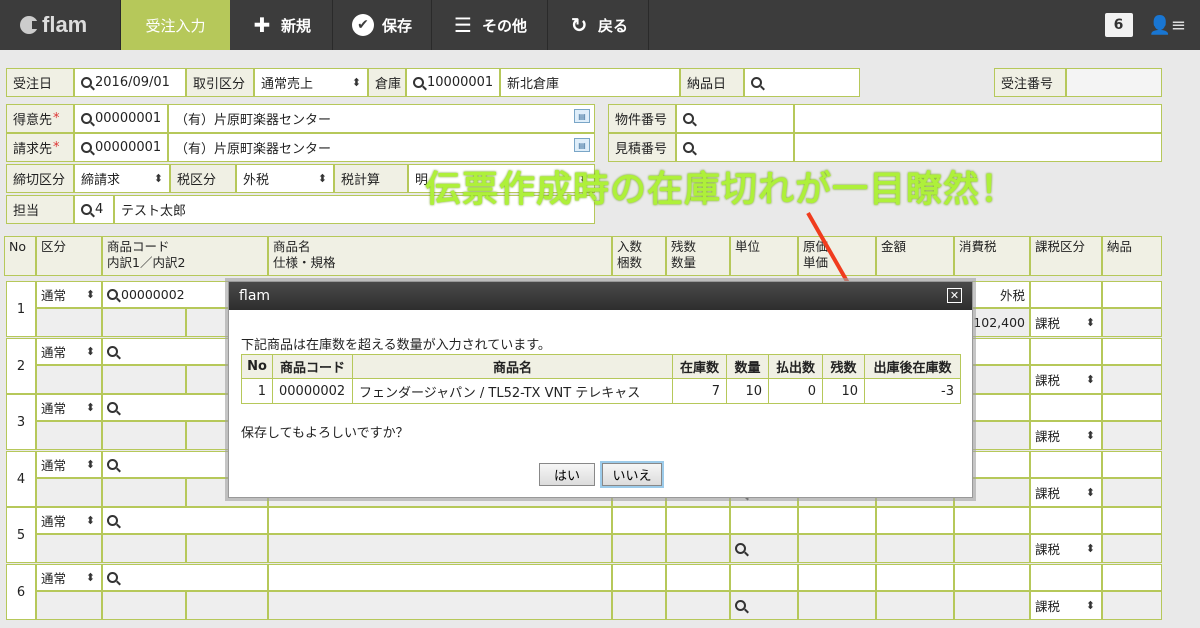 Image resolution: width=1200 pixels, height=628 pixels. Describe the element at coordinates (978, 147) in the screenshot. I see `estimate-name-field` at that location.